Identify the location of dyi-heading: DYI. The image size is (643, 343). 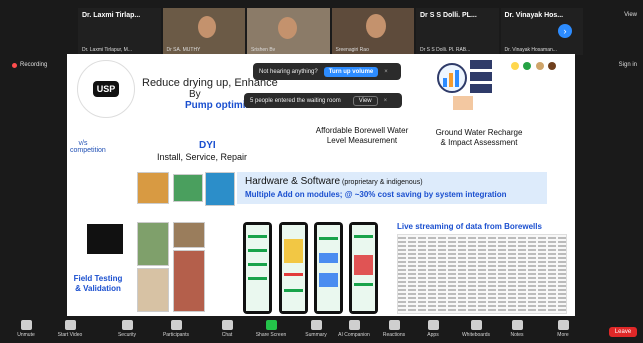
(207, 145).